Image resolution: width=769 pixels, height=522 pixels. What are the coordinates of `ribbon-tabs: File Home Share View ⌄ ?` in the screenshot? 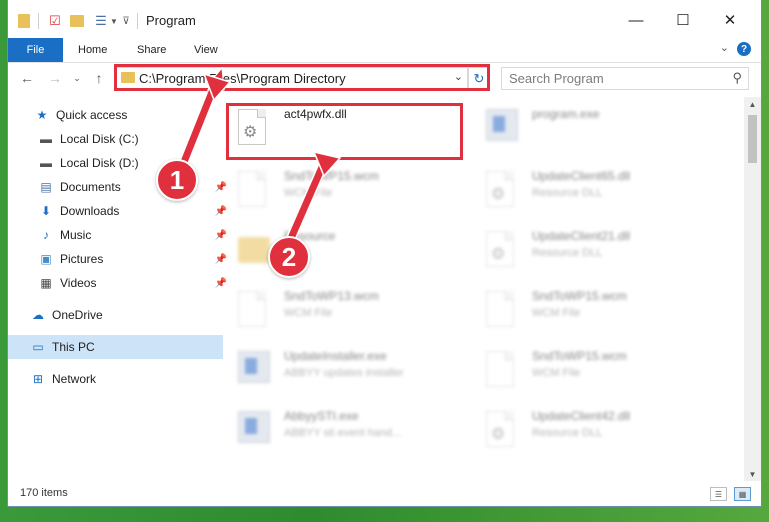 It's located at (384, 50).